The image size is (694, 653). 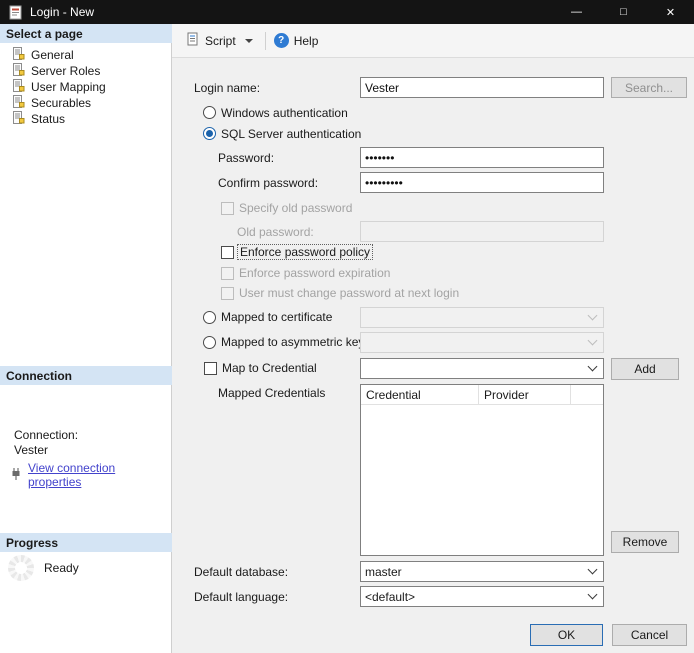 What do you see at coordinates (482, 87) in the screenshot?
I see `login-name-input` at bounding box center [482, 87].